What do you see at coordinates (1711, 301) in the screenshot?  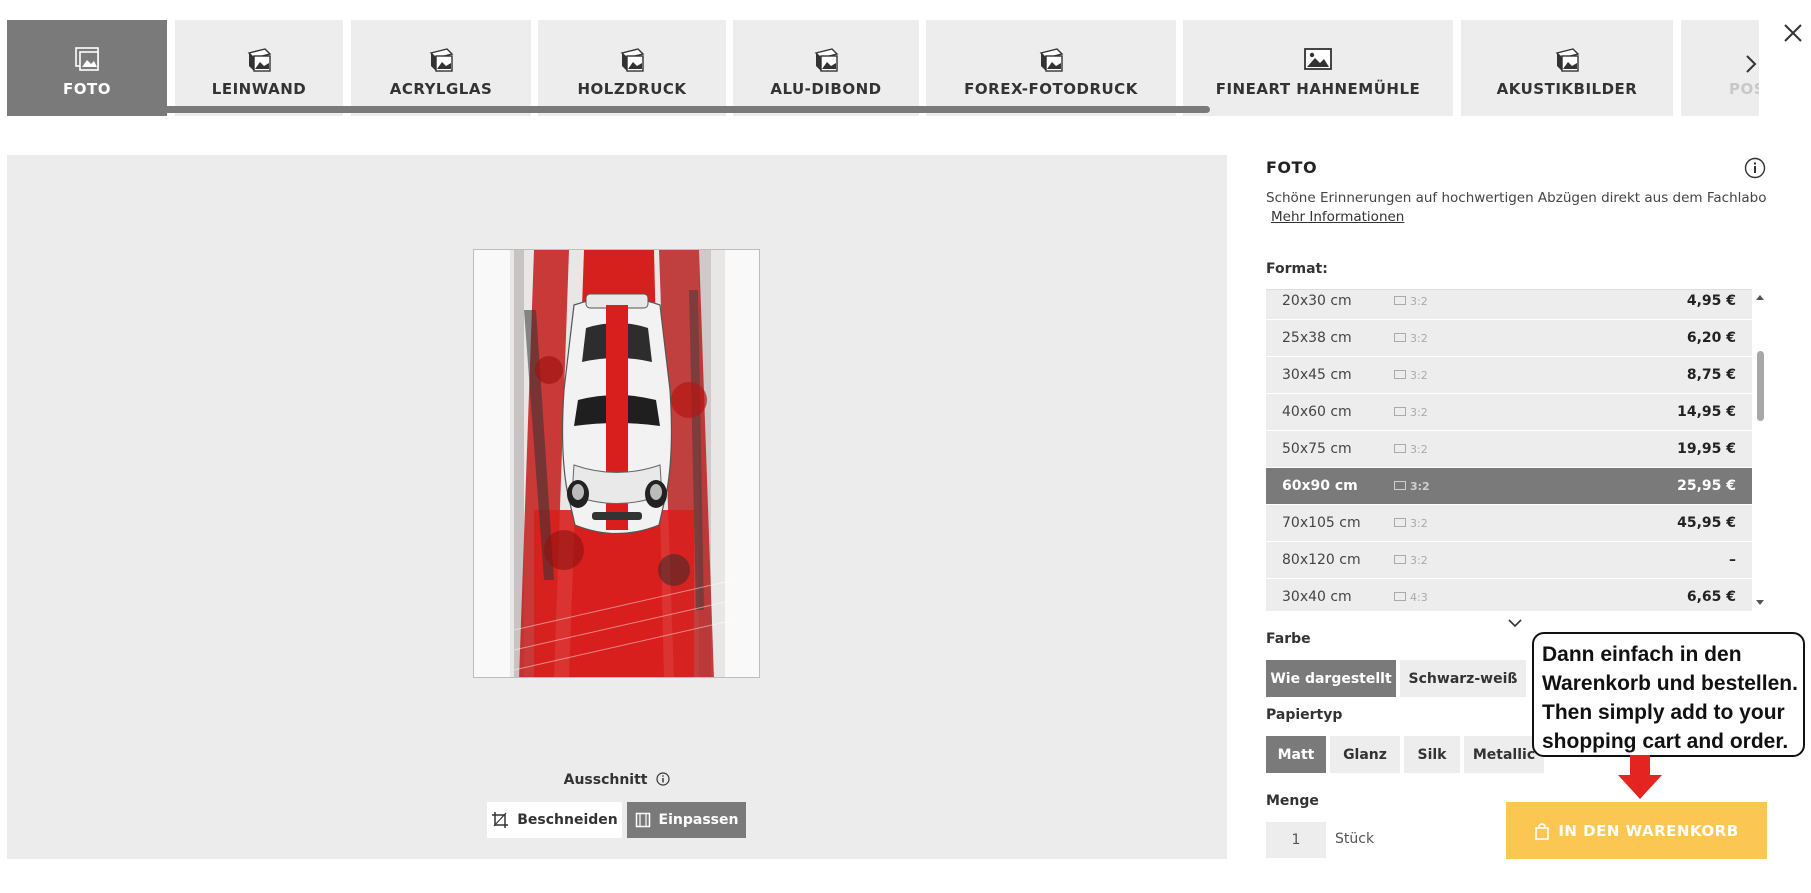 I see `format-price: 4,95 €` at bounding box center [1711, 301].